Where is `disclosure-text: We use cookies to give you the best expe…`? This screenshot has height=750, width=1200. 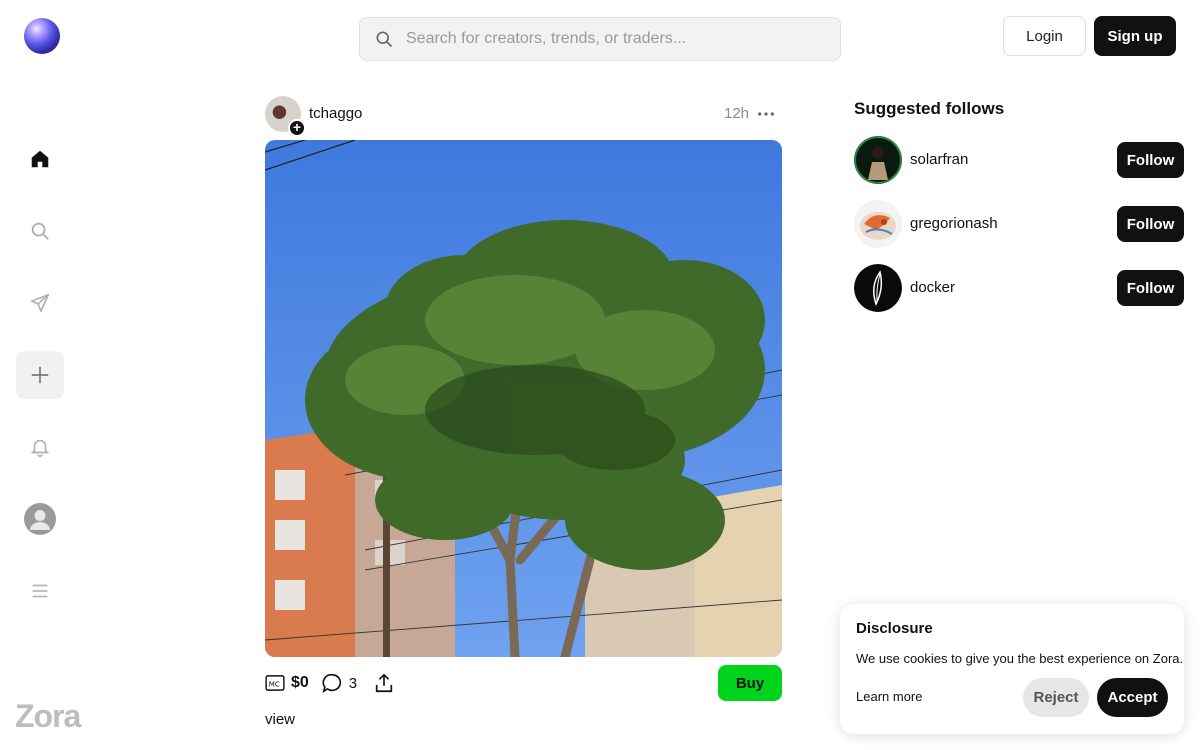 disclosure-text: We use cookies to give you the best expe… is located at coordinates (1020, 658).